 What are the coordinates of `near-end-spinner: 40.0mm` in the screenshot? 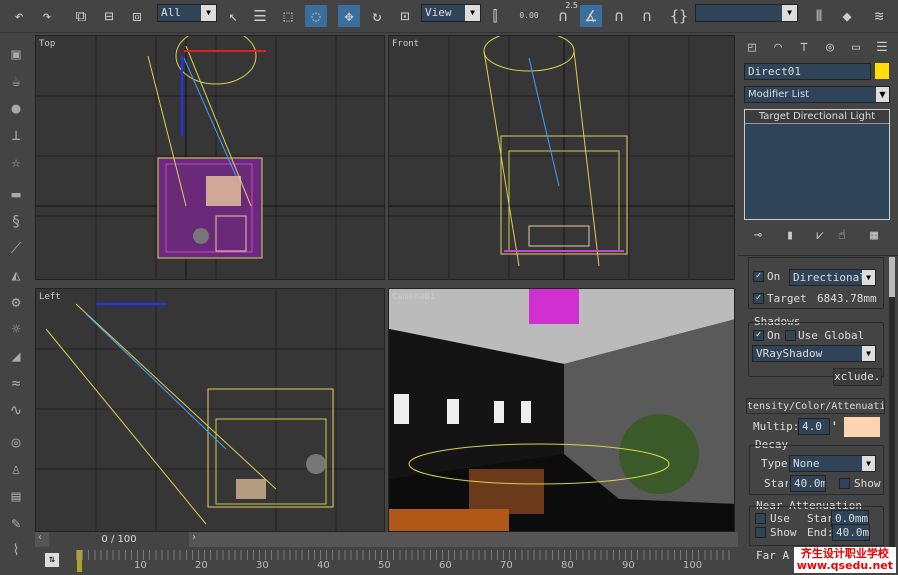 It's located at (851, 532).